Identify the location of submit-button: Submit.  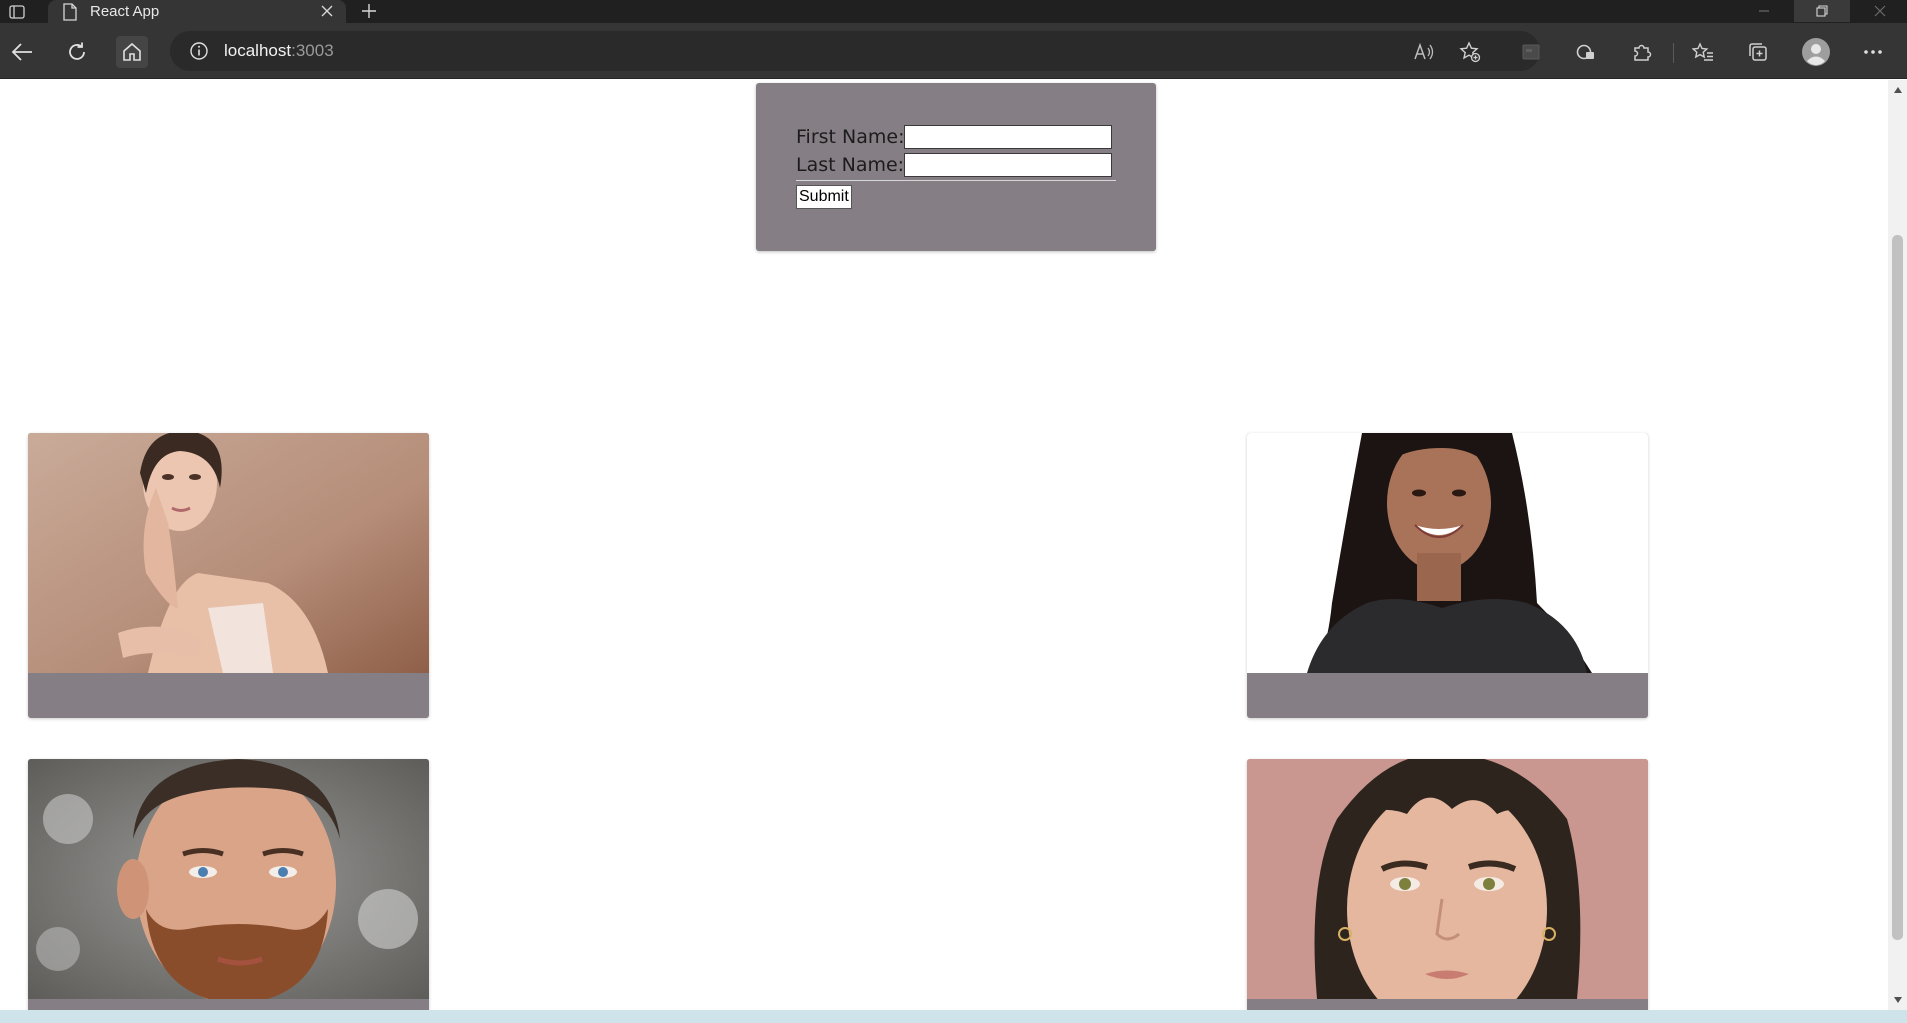
(824, 197).